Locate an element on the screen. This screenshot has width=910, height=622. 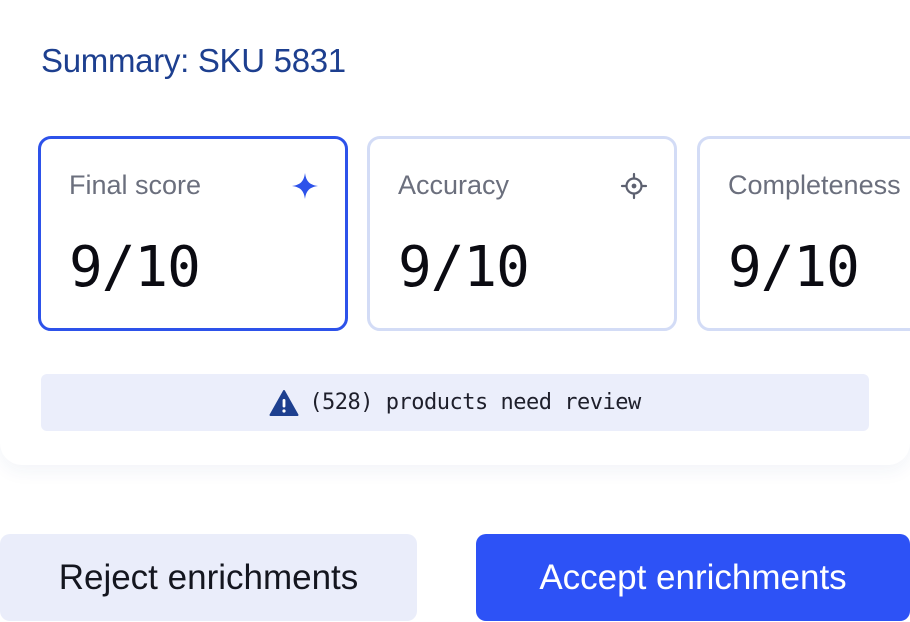
page-title: Summary: SKU 5831 is located at coordinates (193, 60).